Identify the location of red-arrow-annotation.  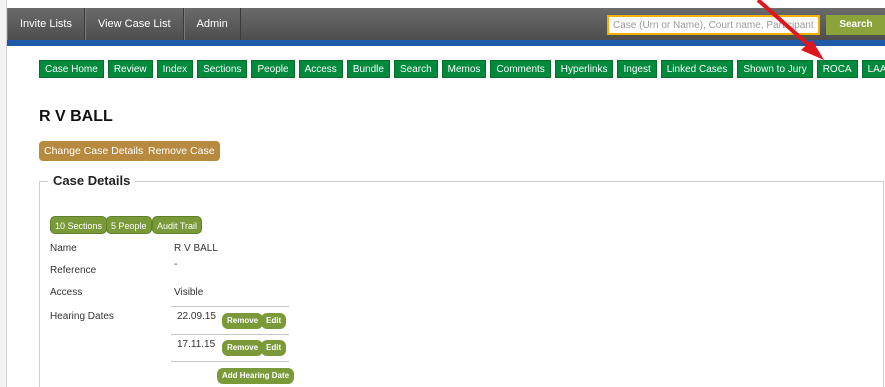
(790, 30).